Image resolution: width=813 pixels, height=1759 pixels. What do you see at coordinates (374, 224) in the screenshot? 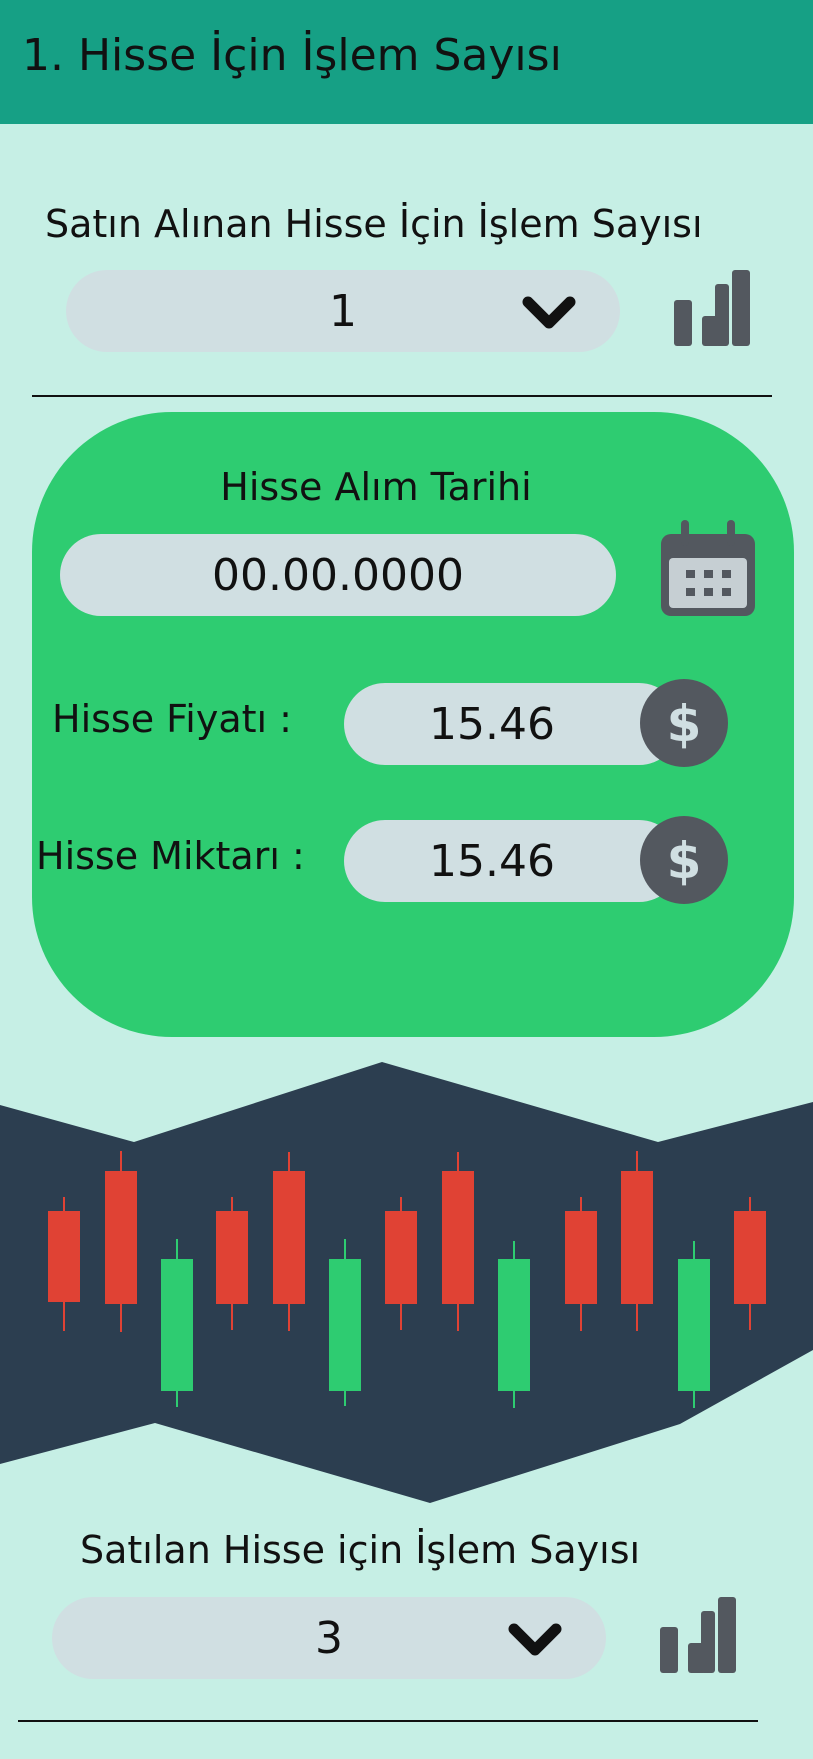
I see `buy-count-label: Satın Alınan Hisse İçin İşlem Sayısı` at bounding box center [374, 224].